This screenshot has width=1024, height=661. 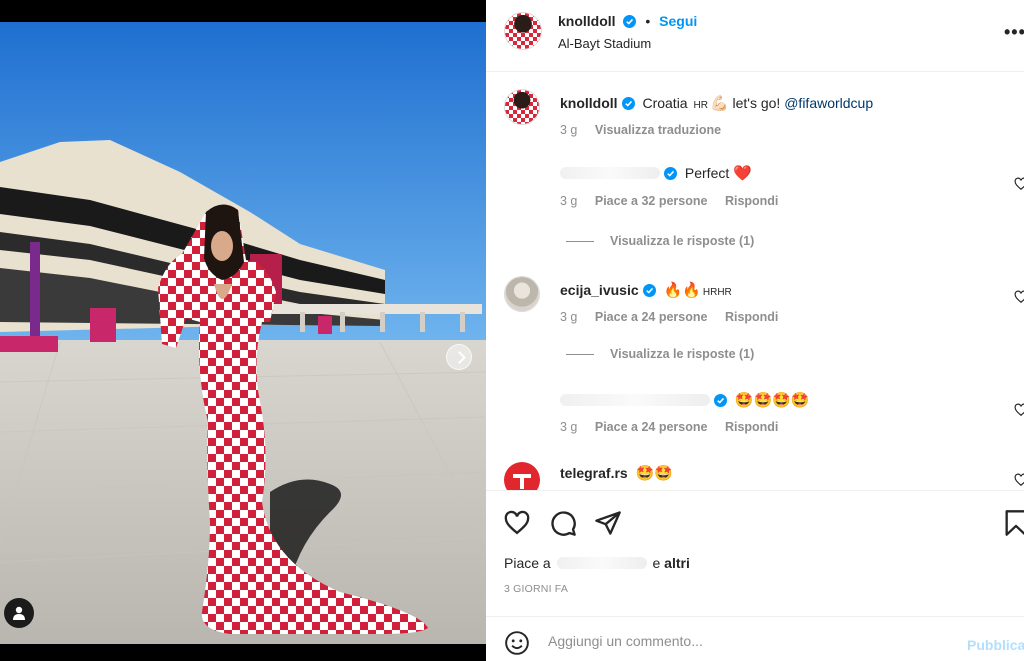 What do you see at coordinates (604, 43) in the screenshot?
I see `post-location: Al-Bayt Stadium` at bounding box center [604, 43].